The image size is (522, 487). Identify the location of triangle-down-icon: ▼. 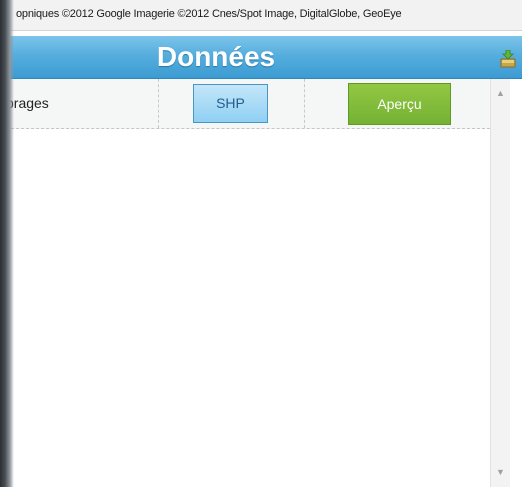
(500, 472).